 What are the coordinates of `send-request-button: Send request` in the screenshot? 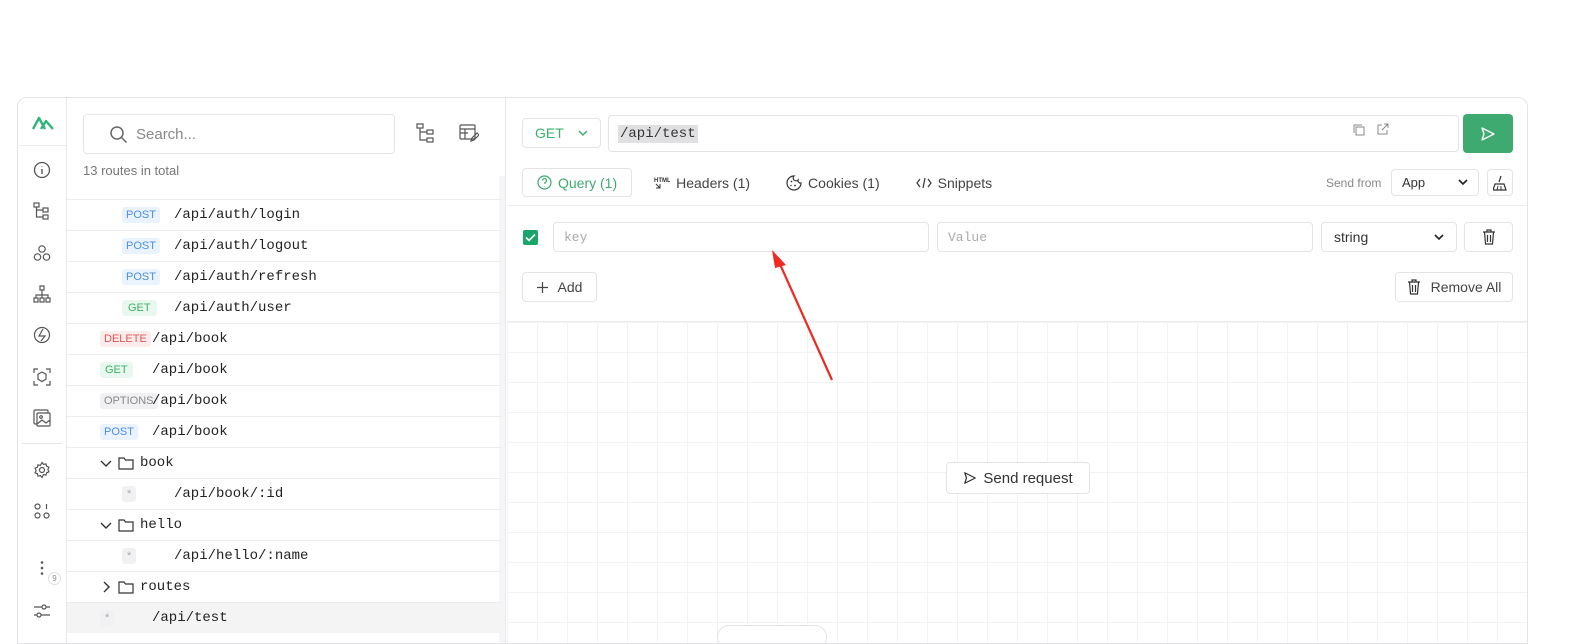 It's located at (1018, 478).